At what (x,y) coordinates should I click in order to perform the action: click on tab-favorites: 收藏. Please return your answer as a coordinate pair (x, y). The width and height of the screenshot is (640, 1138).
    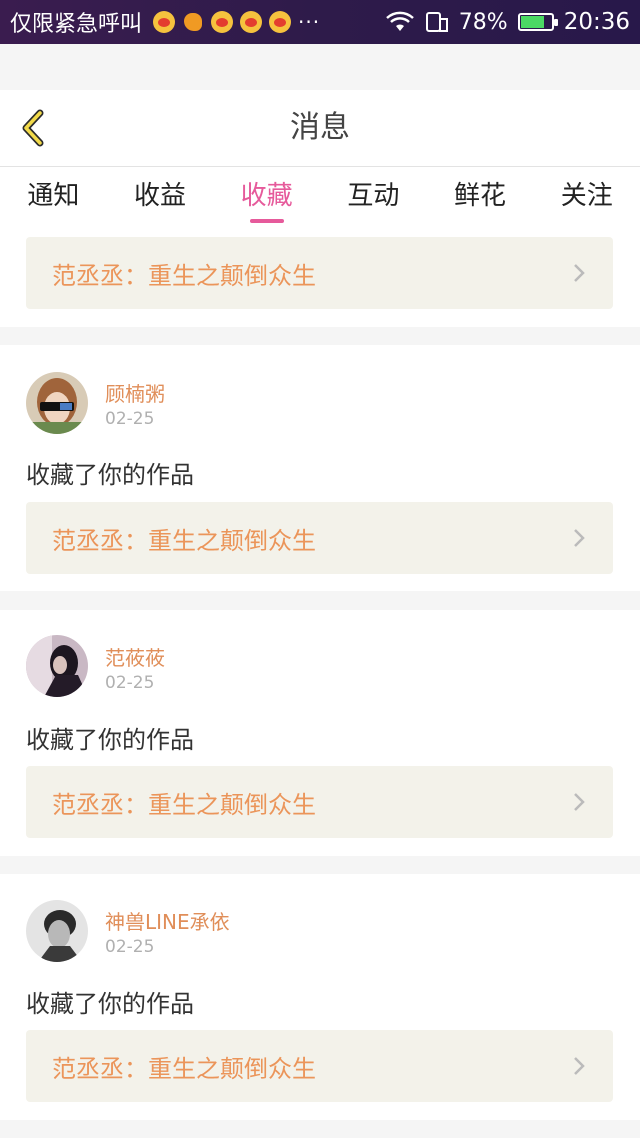
    Looking at the image, I should click on (266, 197).